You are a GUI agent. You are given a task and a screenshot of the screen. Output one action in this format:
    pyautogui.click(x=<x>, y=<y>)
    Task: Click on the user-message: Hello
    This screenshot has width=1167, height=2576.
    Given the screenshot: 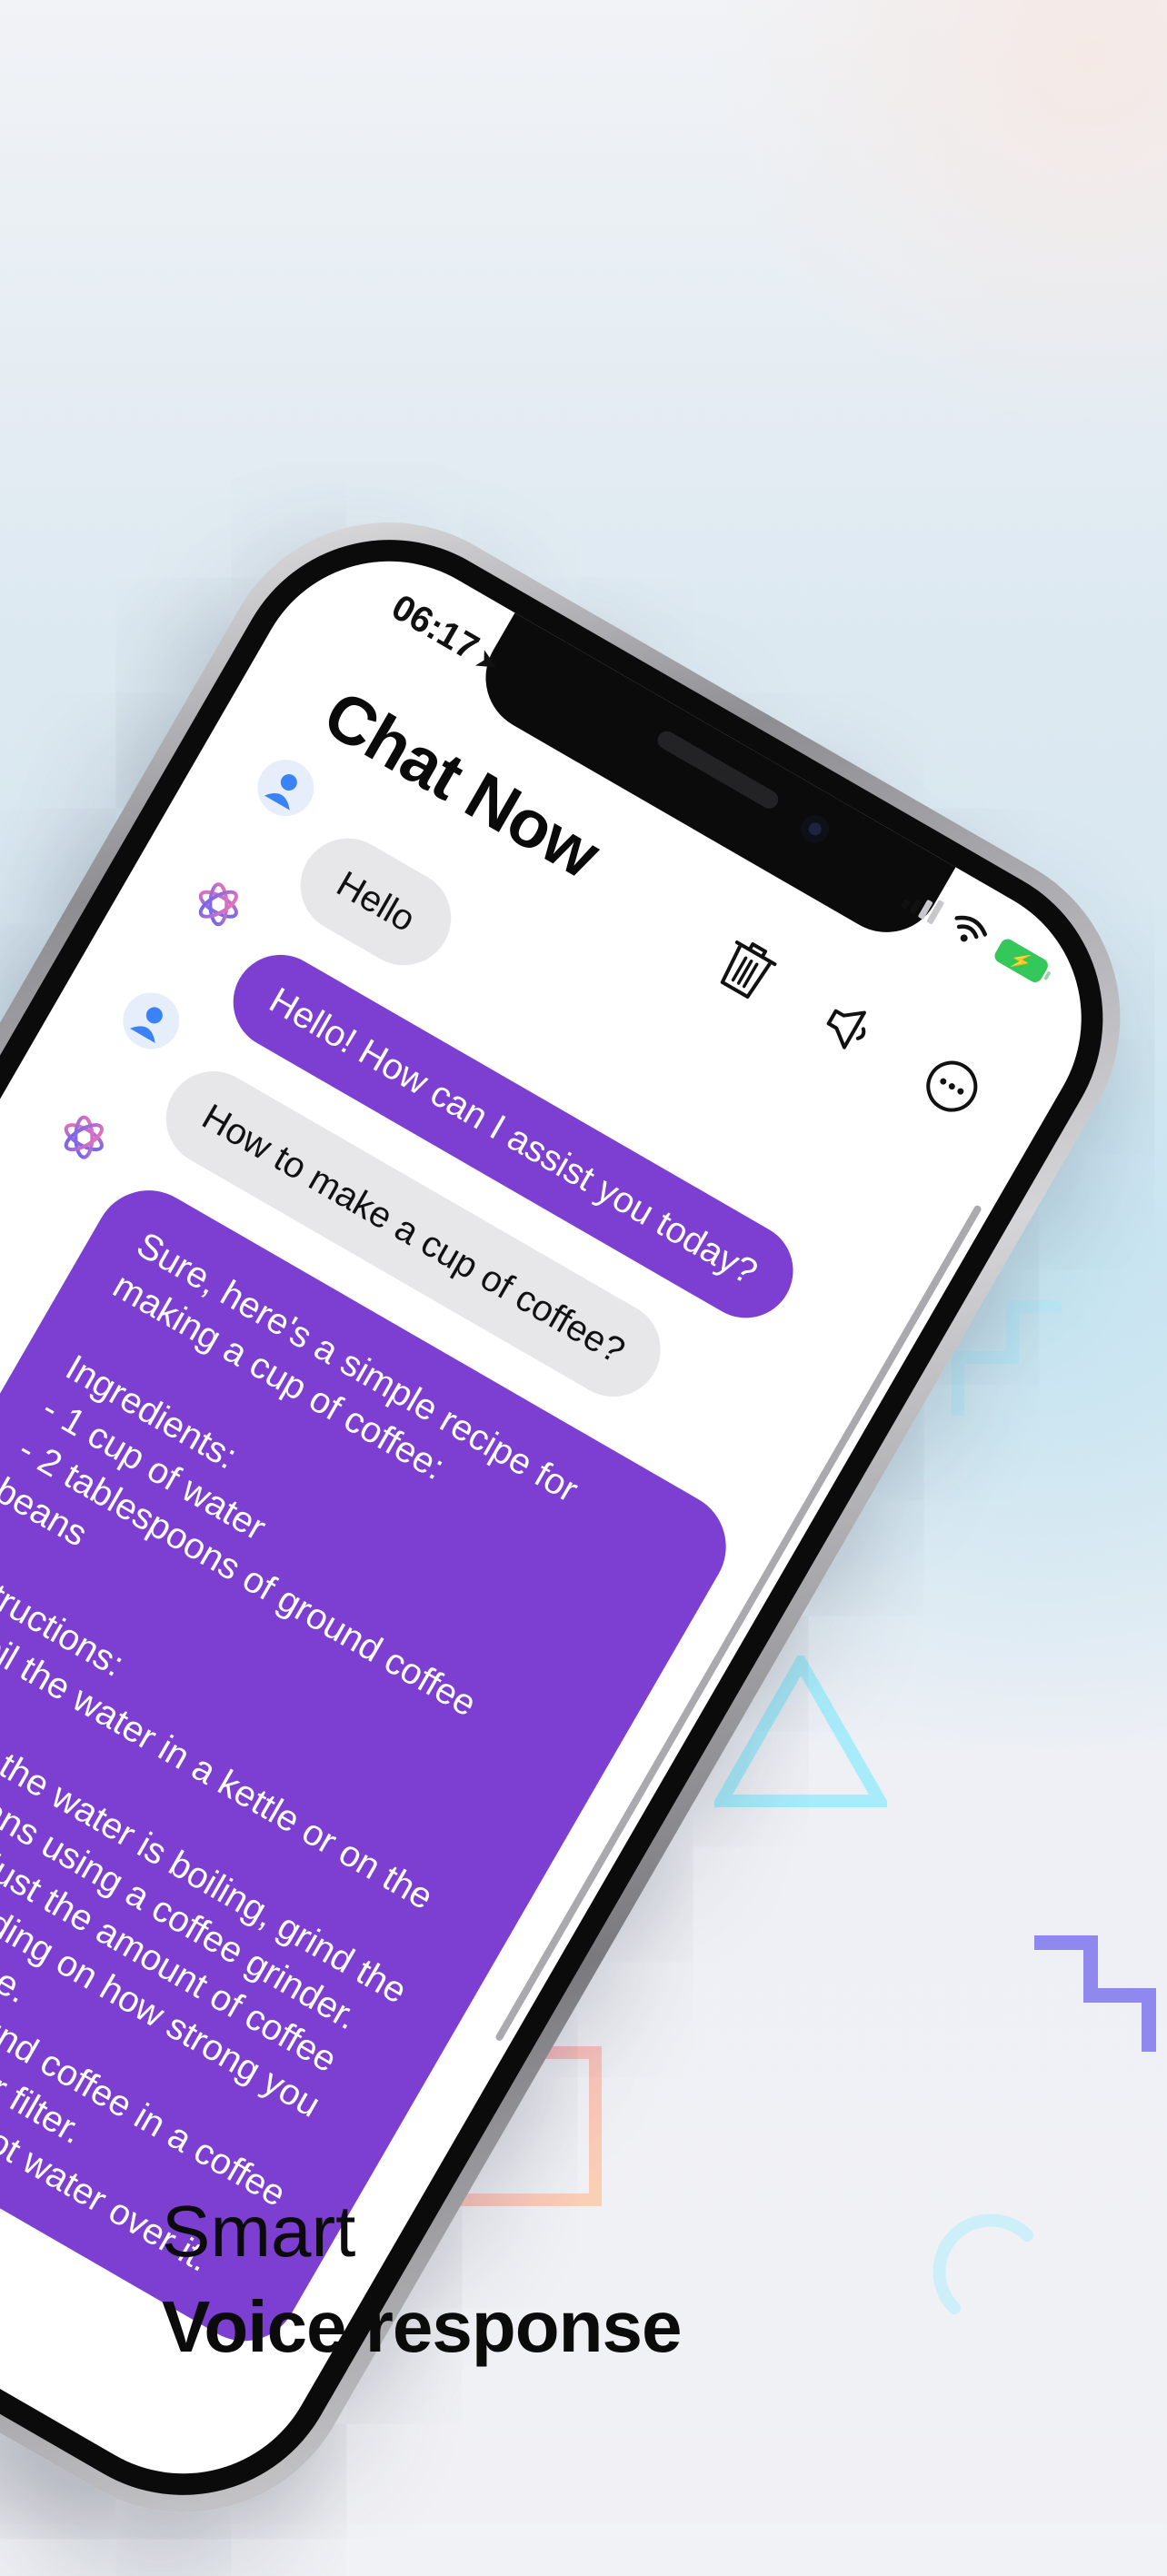 What is the action you would take?
    pyautogui.click(x=376, y=902)
    